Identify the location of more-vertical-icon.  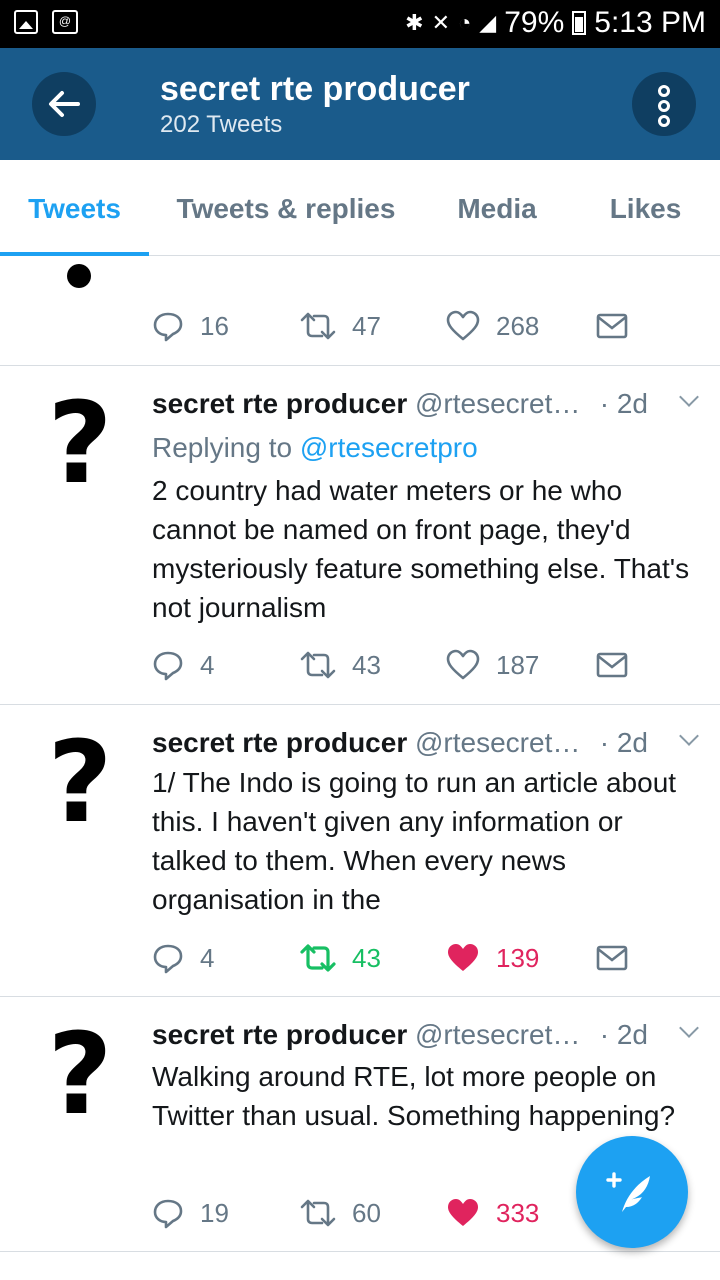
(664, 99).